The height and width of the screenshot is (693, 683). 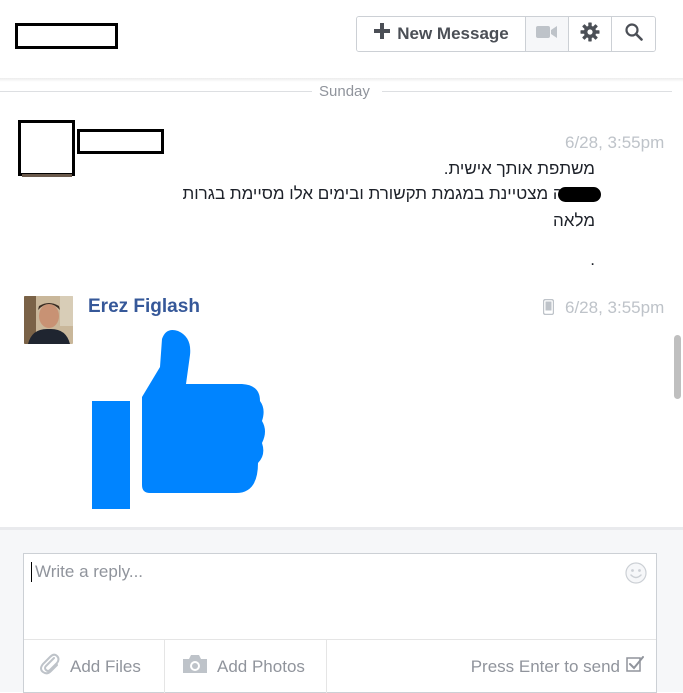 I want to click on day-divider: Sunday, so click(x=341, y=92).